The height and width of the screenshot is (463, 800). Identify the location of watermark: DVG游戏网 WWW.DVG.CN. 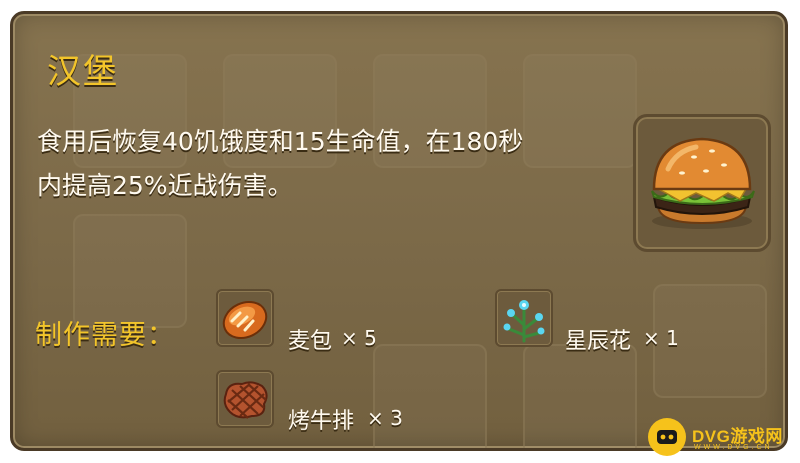
(721, 438).